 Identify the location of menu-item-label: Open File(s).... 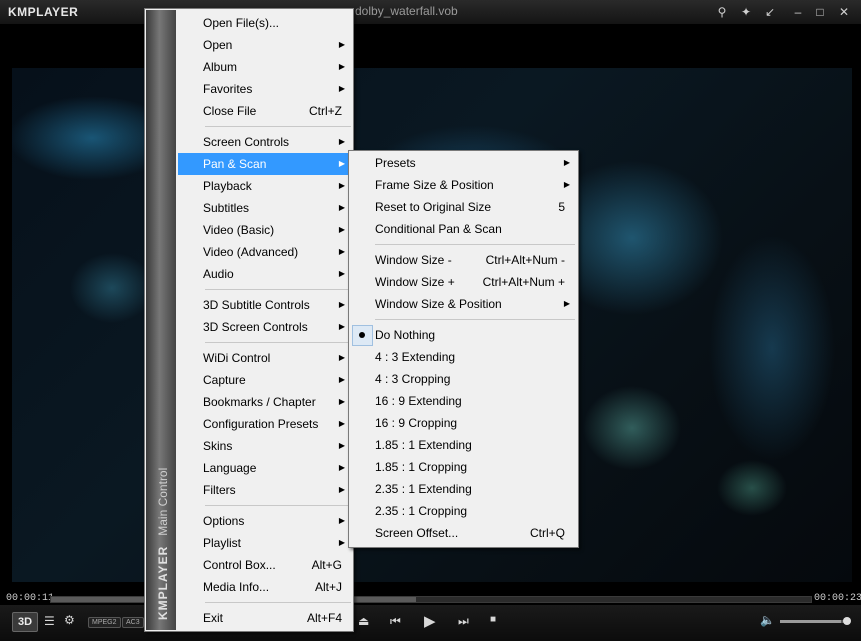
(241, 23).